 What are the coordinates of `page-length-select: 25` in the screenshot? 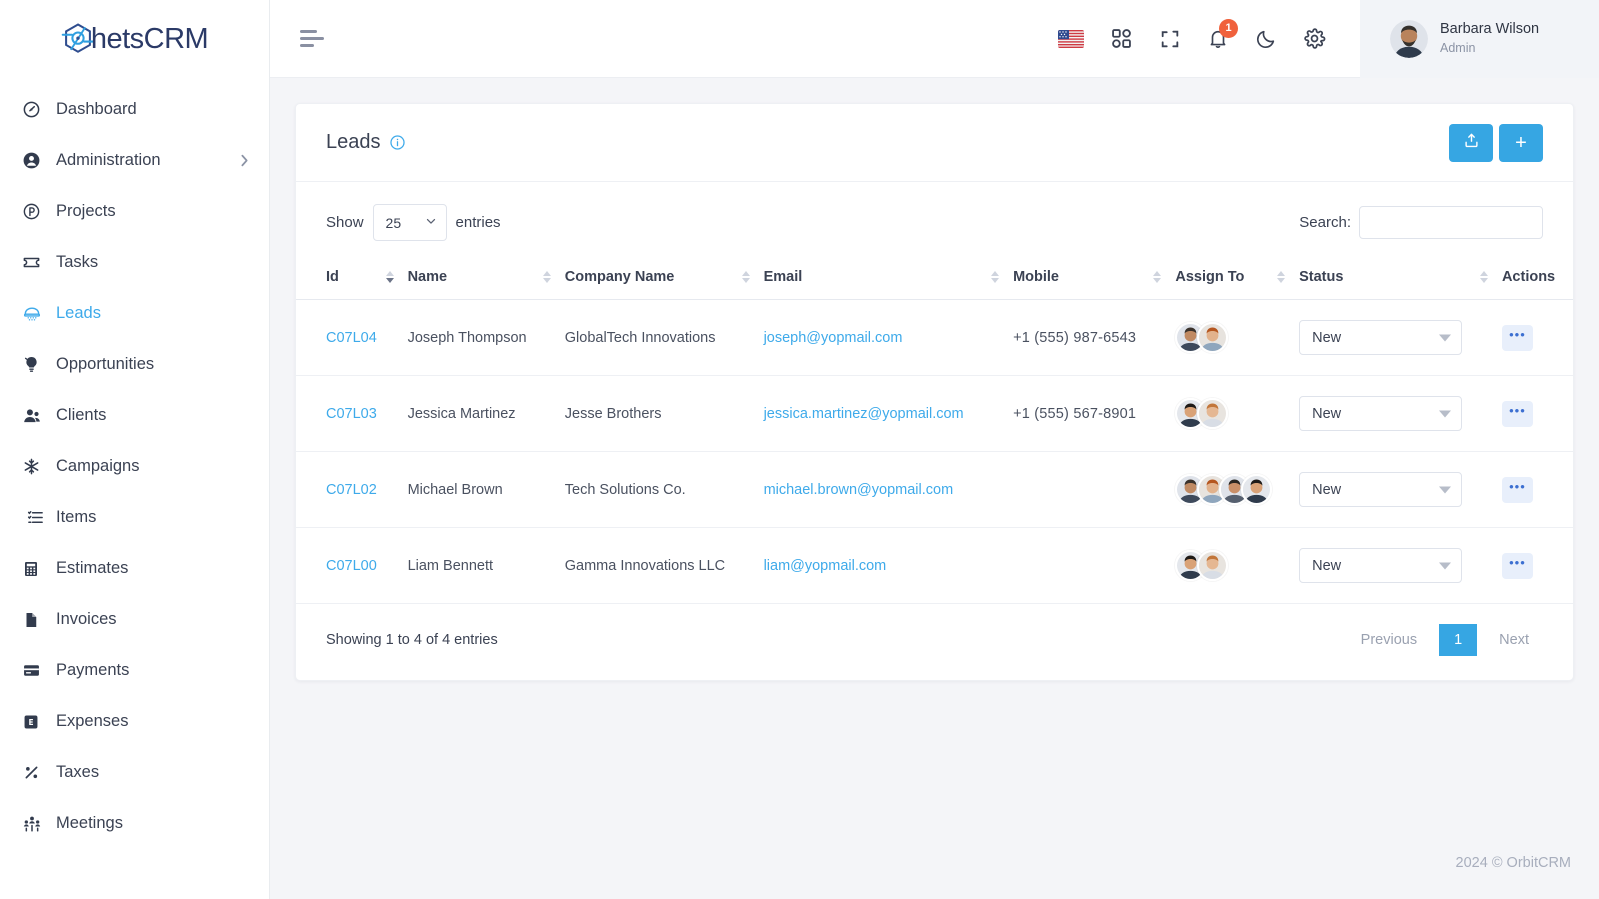 It's located at (409, 222).